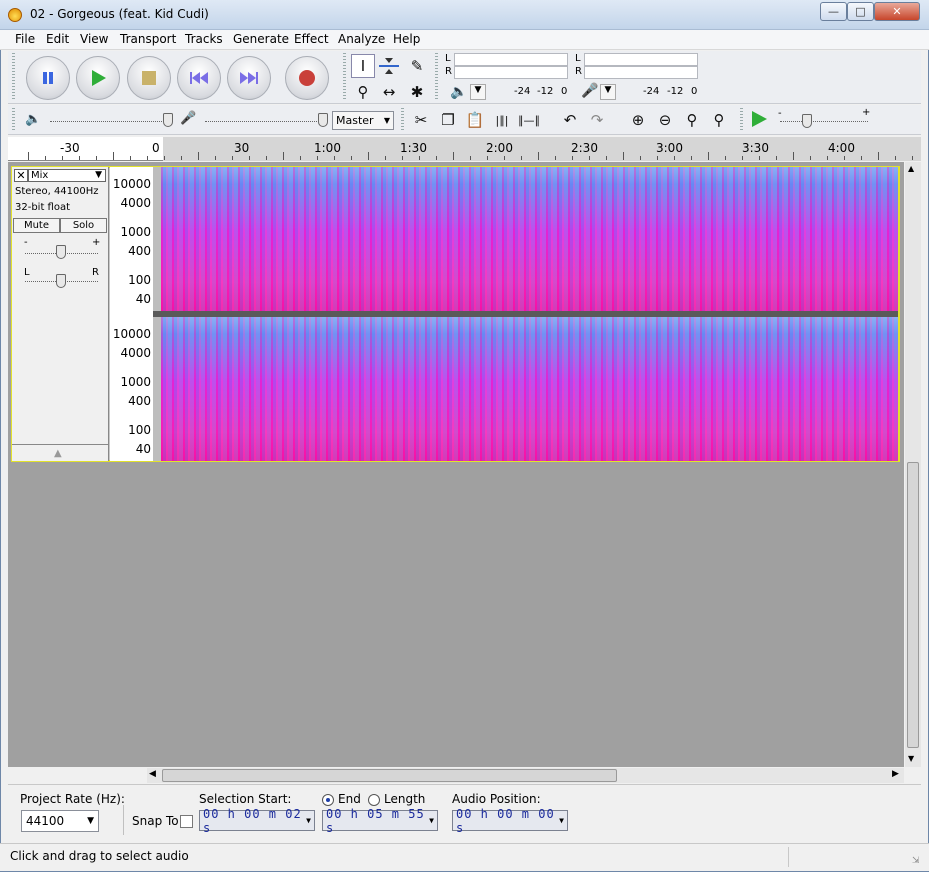  Describe the element at coordinates (478, 92) in the screenshot. I see `play-meter-menu-button: ▼` at that location.